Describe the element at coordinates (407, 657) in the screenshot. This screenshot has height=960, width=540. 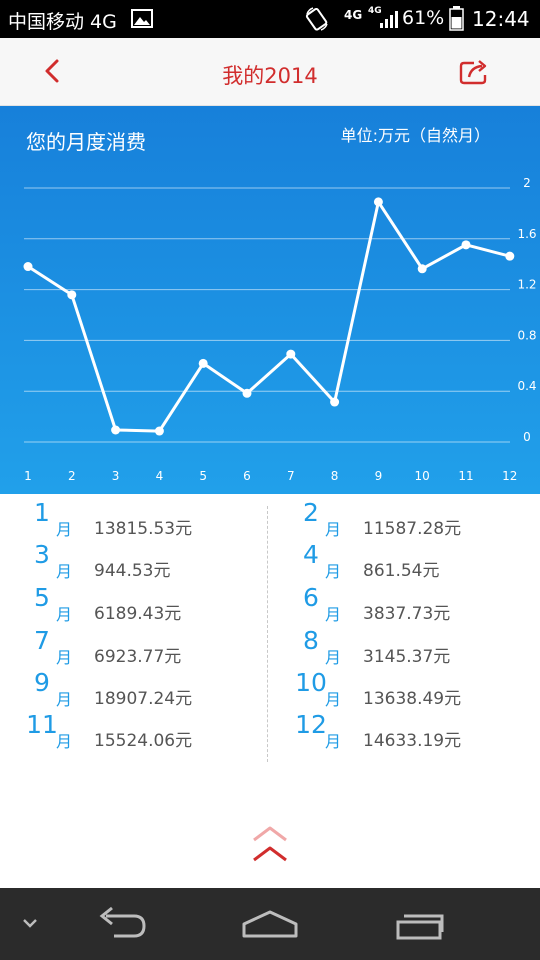
I see `month-amount: 3145.37元` at that location.